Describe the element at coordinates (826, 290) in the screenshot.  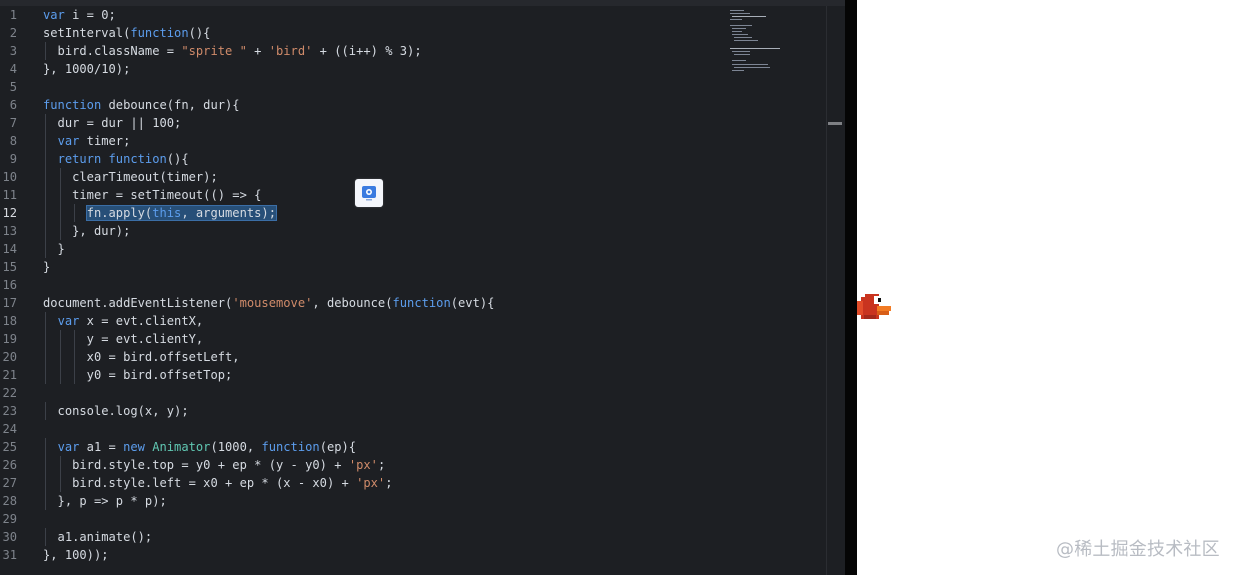
I see `vertical-scrollbar-track` at that location.